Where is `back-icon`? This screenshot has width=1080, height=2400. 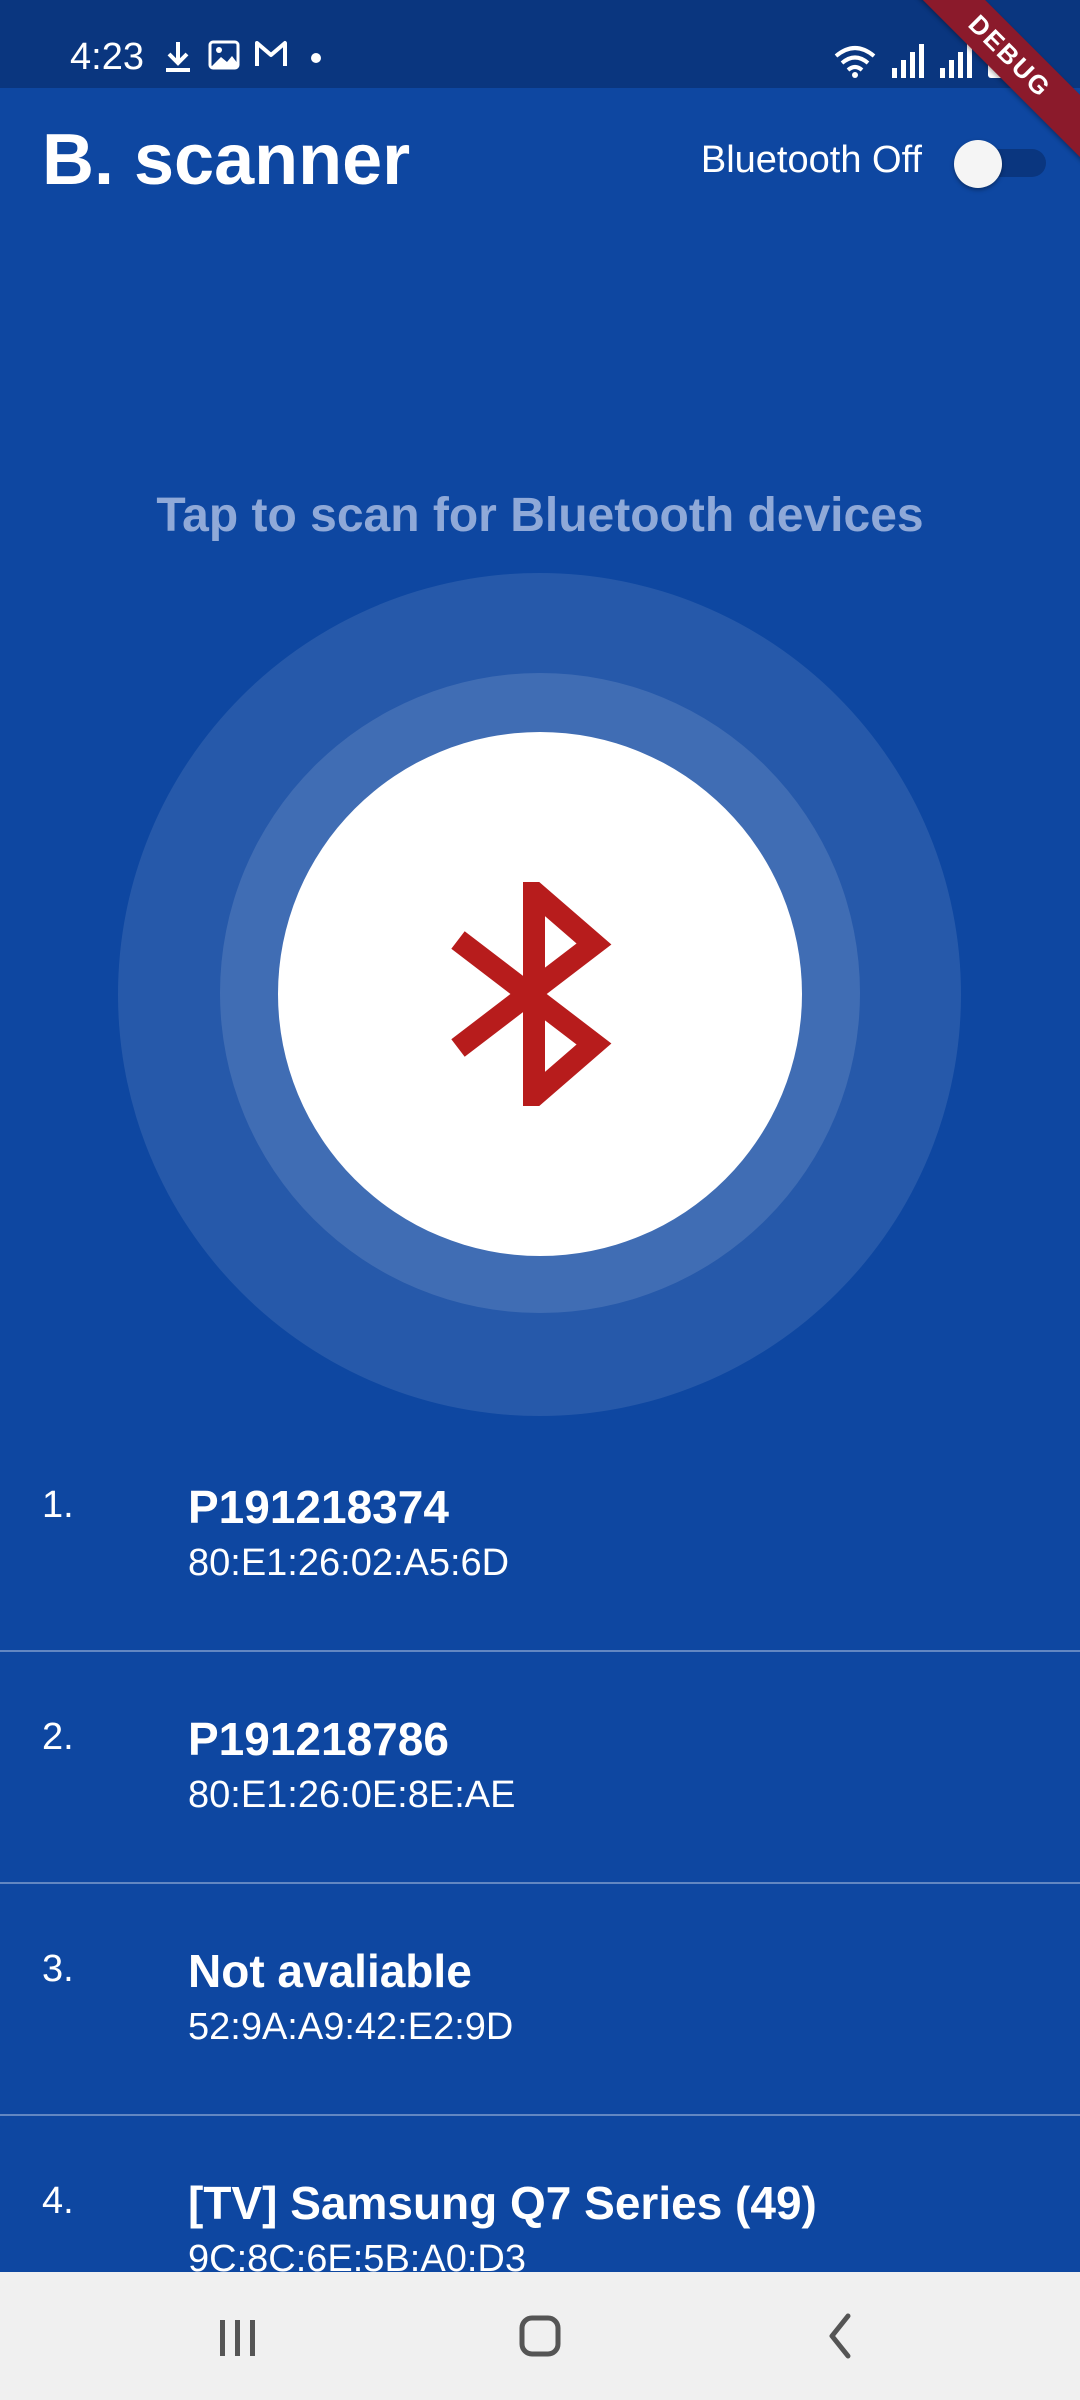 back-icon is located at coordinates (842, 2336).